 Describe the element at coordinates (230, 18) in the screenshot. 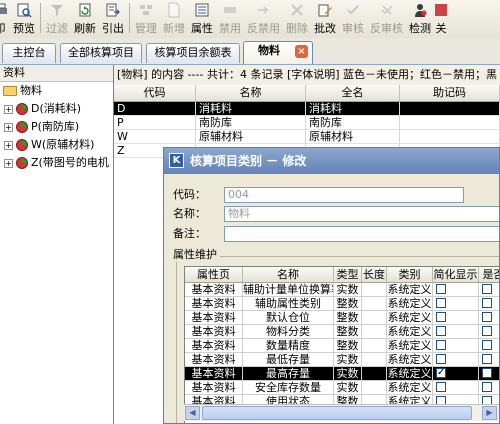

I see `disable-button: 禁用` at that location.